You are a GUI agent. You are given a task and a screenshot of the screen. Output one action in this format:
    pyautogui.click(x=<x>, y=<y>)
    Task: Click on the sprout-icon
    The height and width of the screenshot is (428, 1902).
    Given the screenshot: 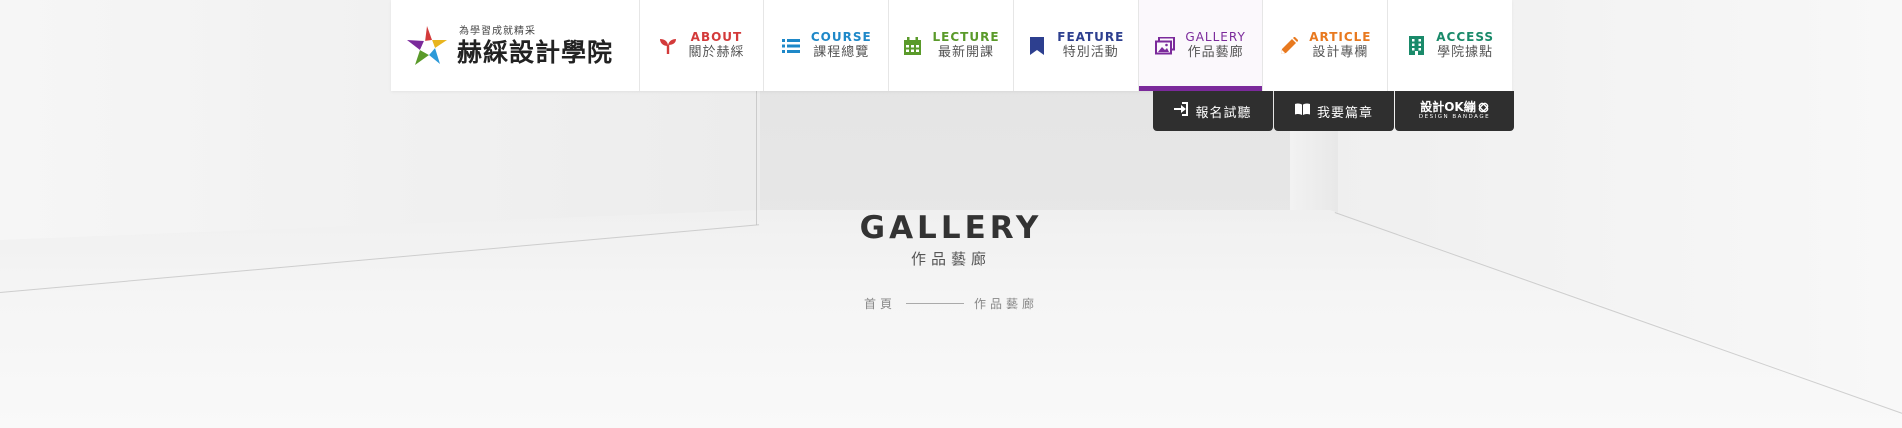 What is the action you would take?
    pyautogui.click(x=668, y=46)
    